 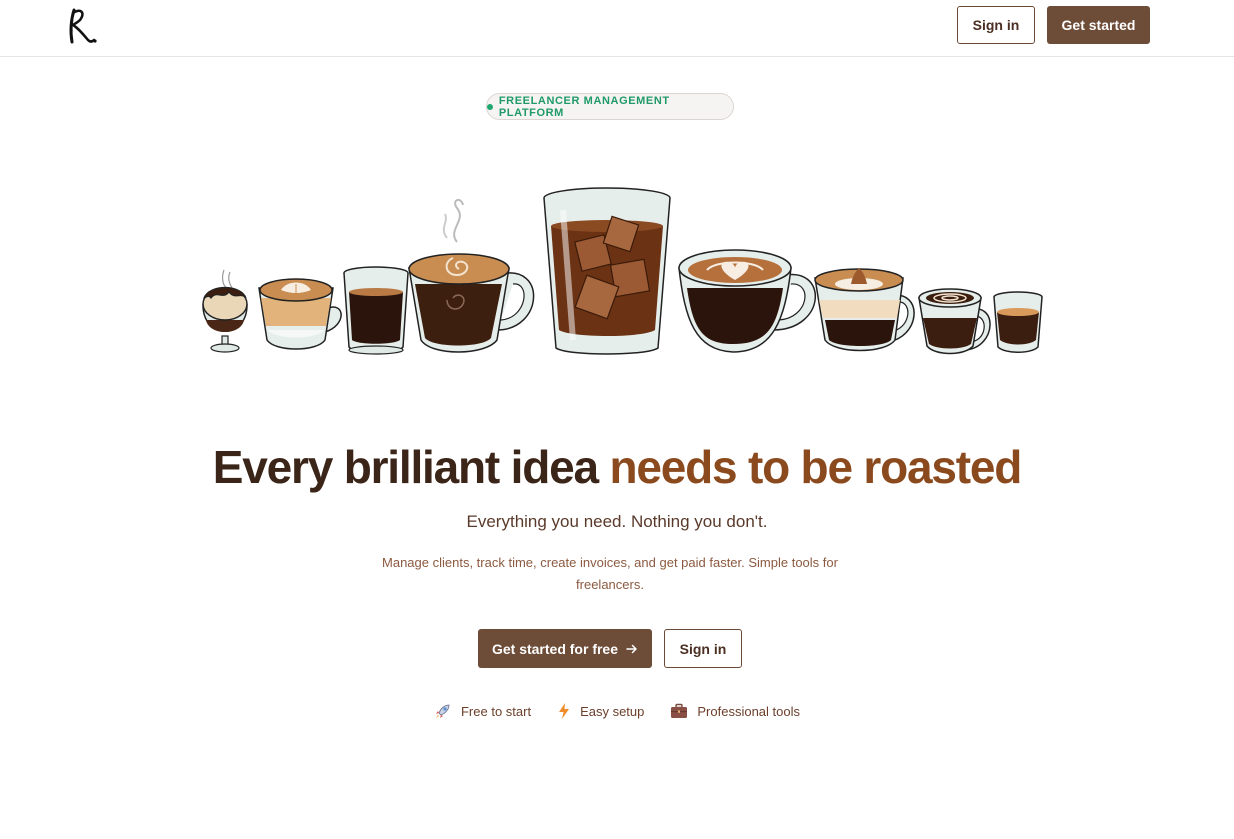 I want to click on badge-label: FREELANCER MANAGEMENT PLATFORM, so click(x=584, y=106).